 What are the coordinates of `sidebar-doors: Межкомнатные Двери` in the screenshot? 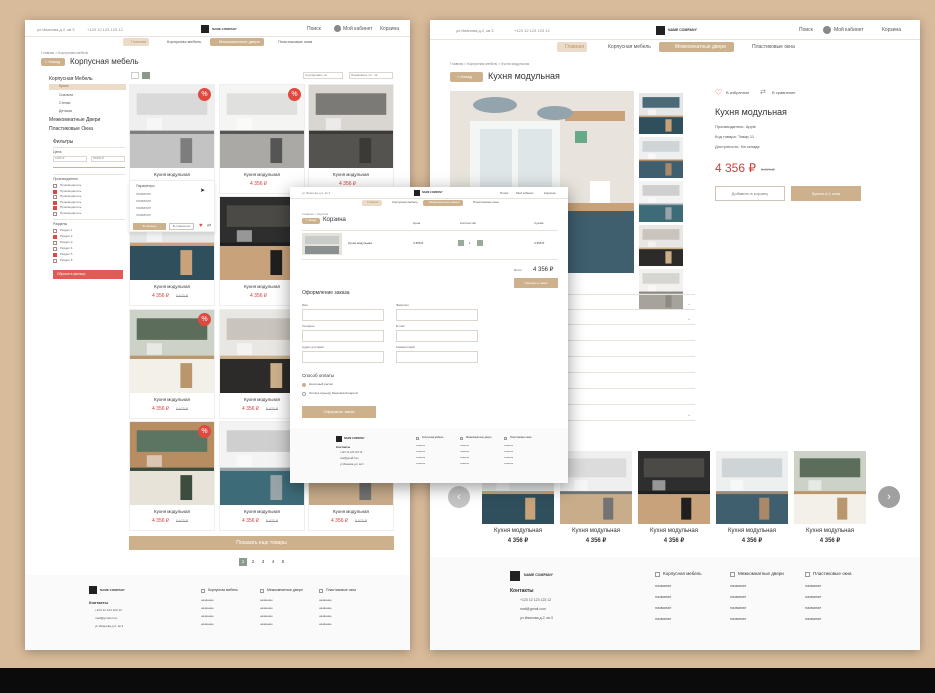 It's located at (74, 120).